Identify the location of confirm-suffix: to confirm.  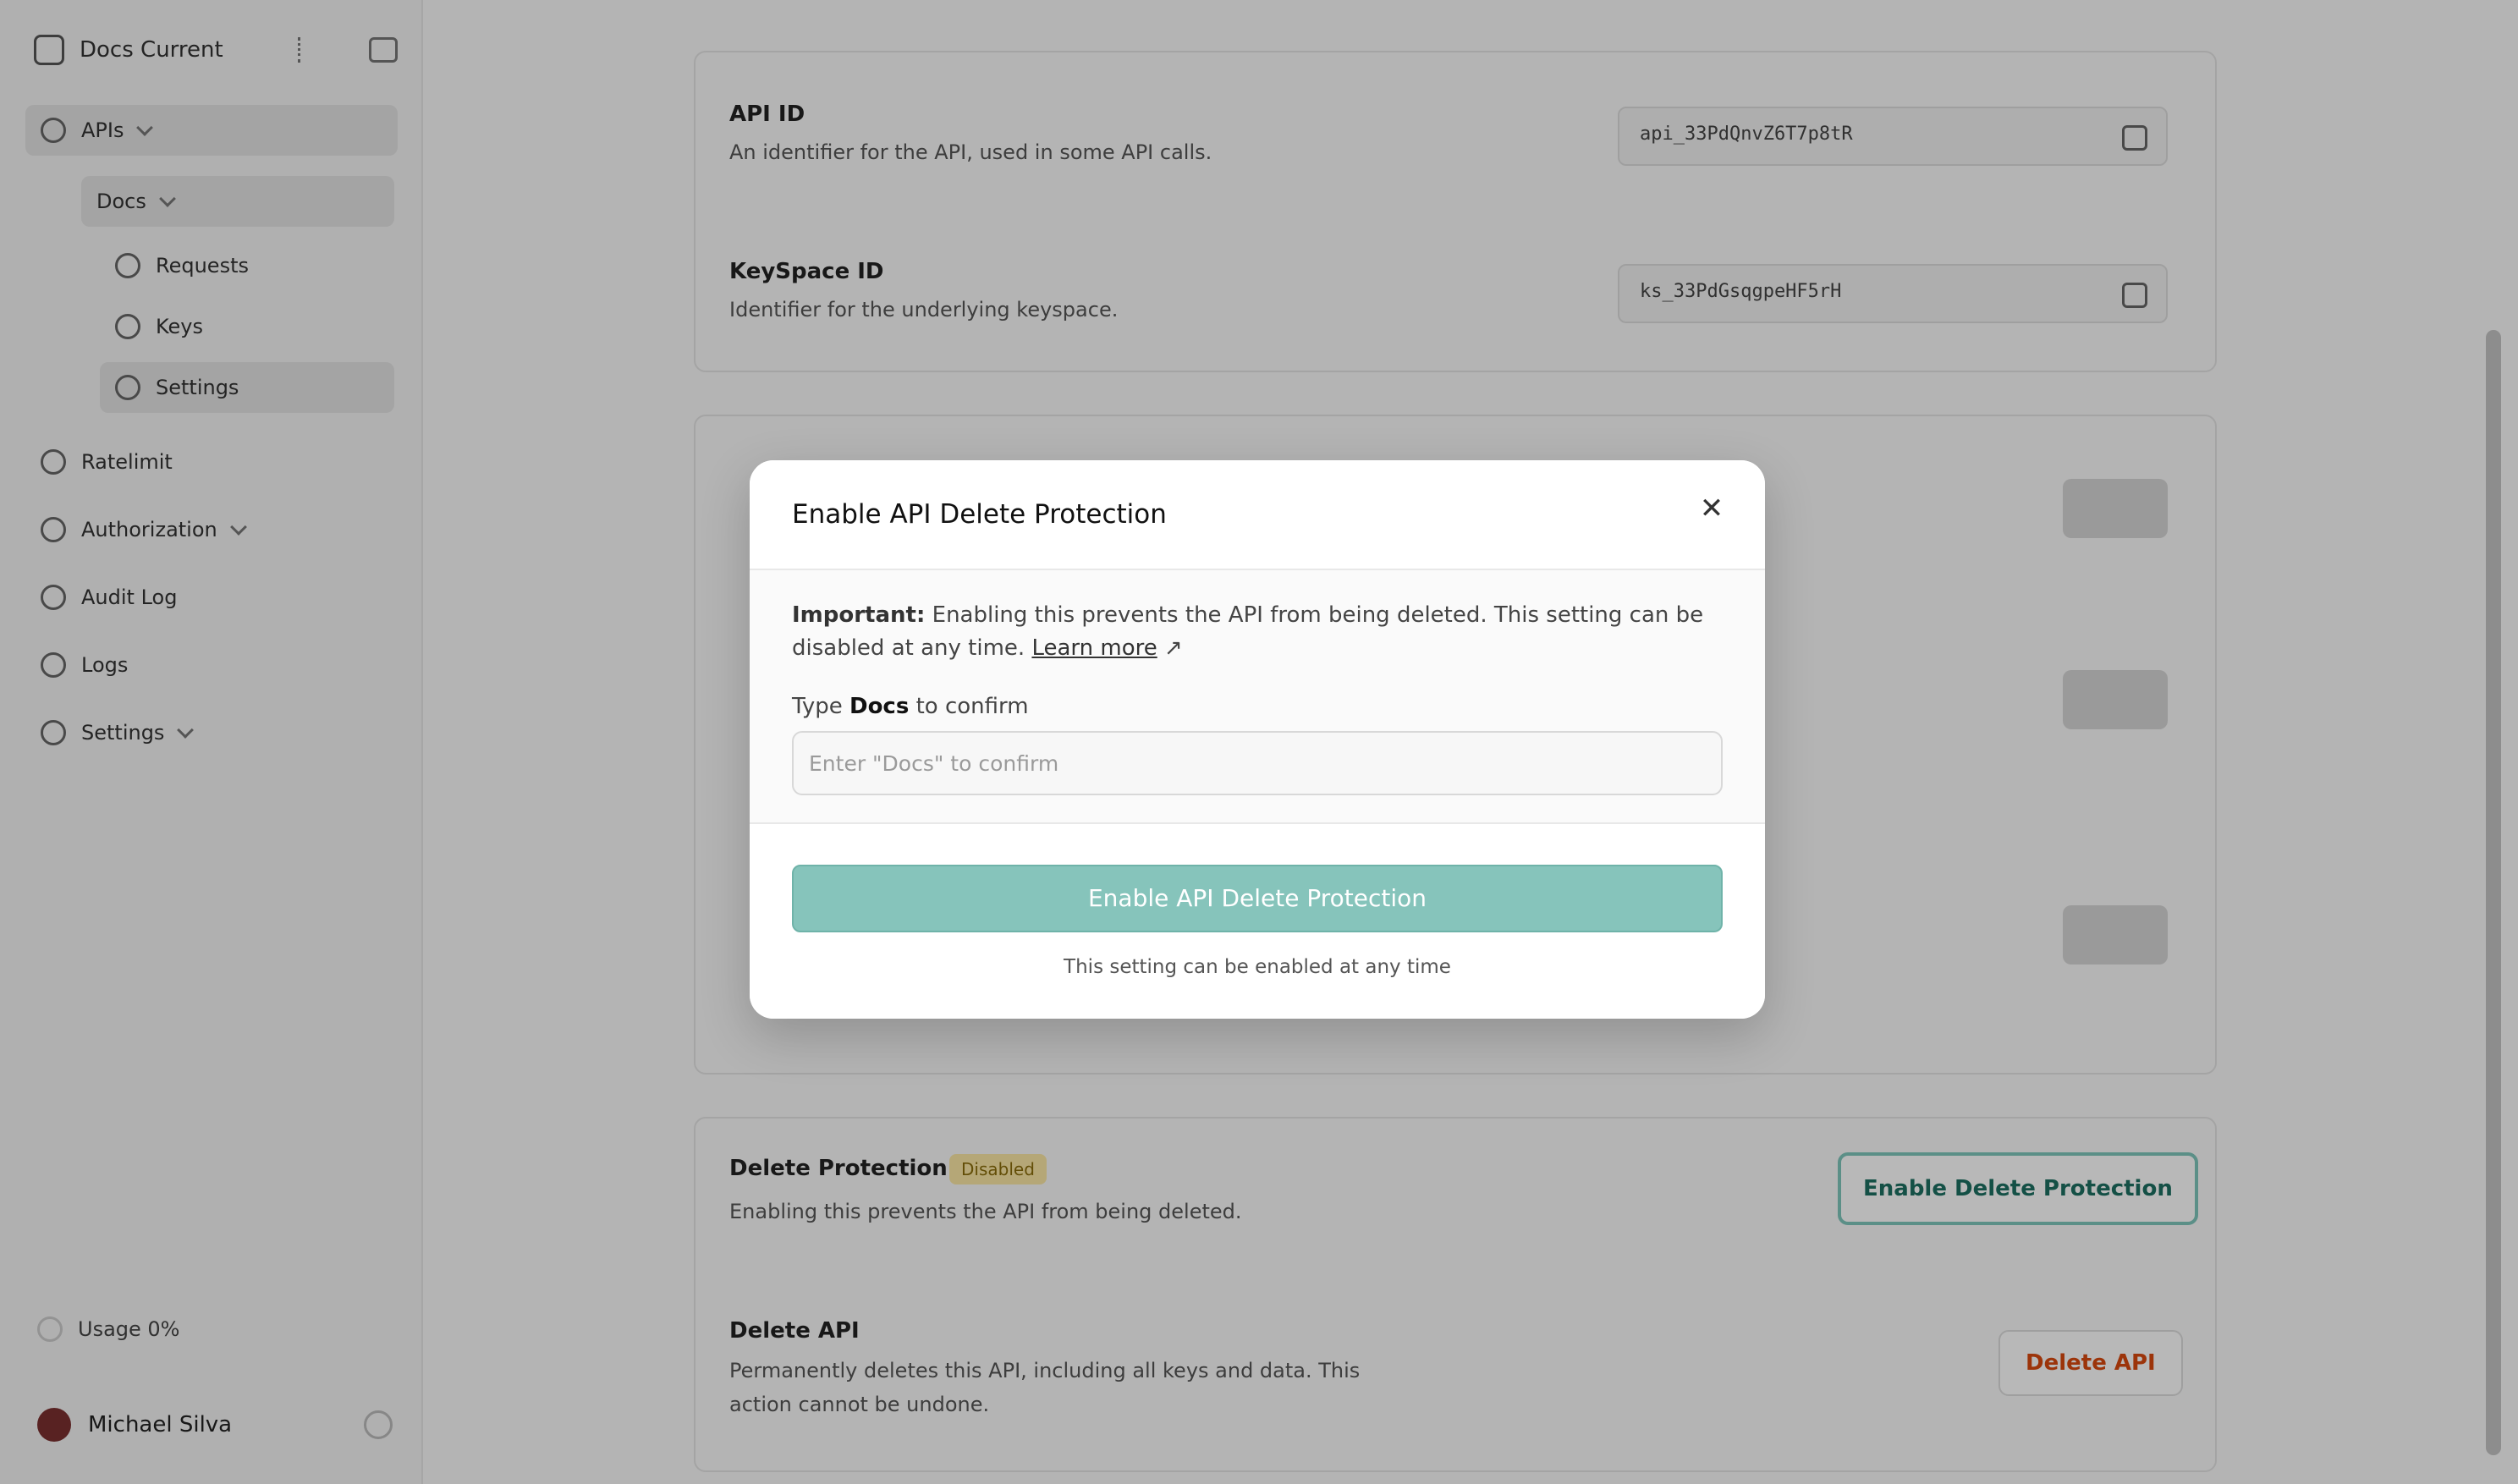
(969, 706).